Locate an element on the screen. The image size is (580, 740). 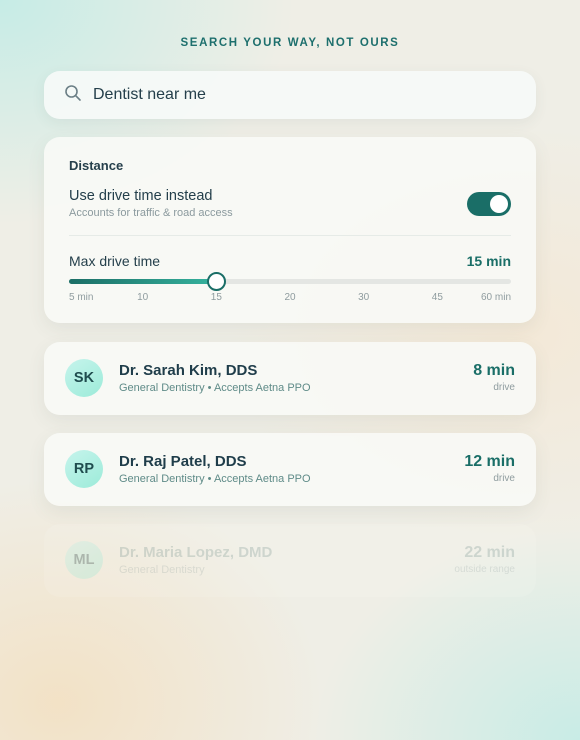
slider-tick-label: 30 is located at coordinates (364, 297).